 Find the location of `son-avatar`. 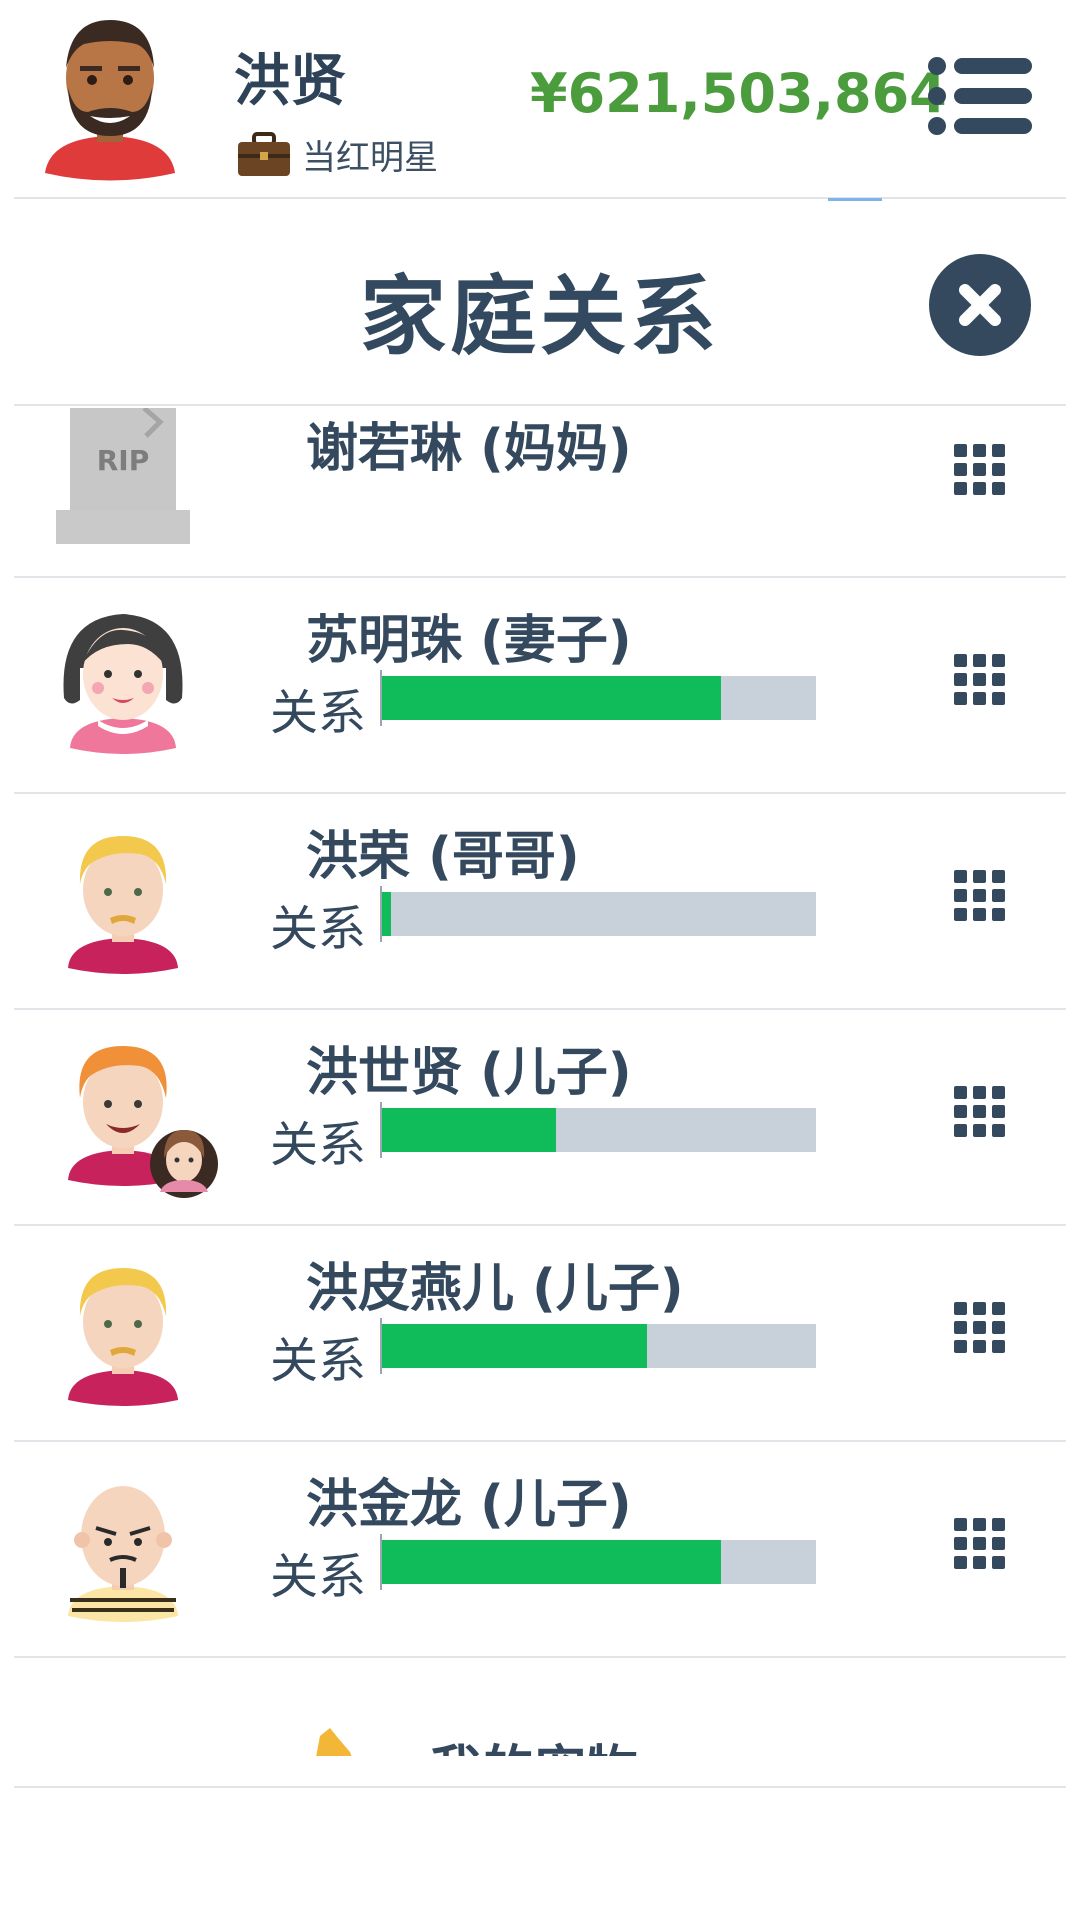

son-avatar is located at coordinates (123, 1337).